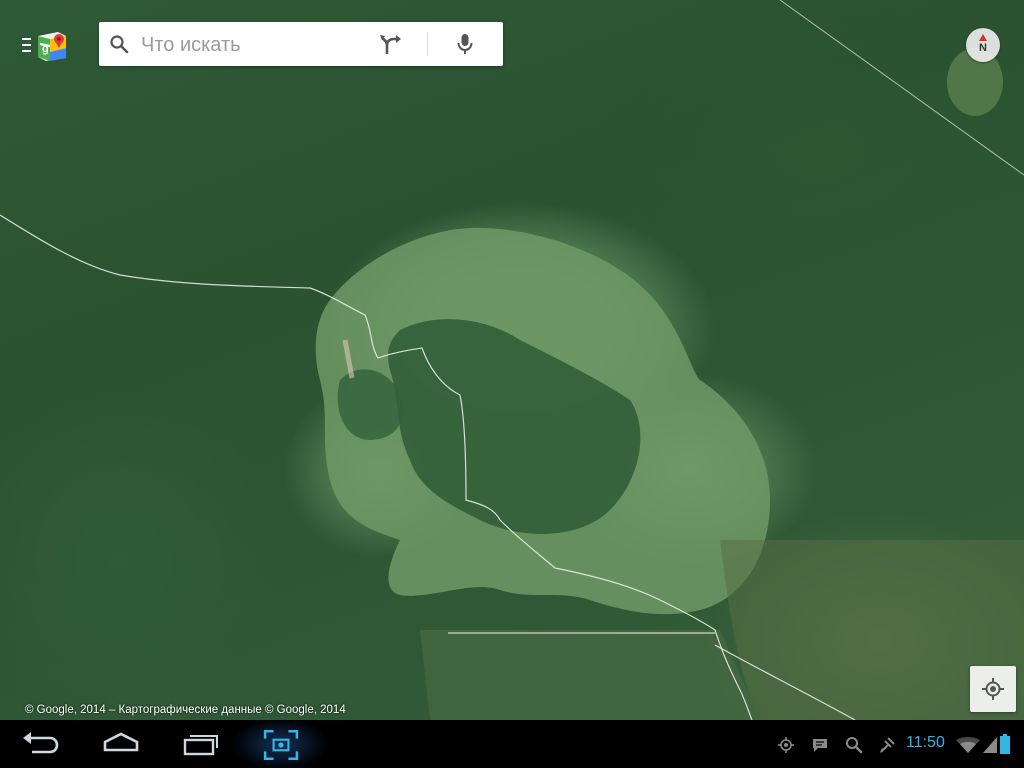  Describe the element at coordinates (983, 37) in the screenshot. I see `compass-icon` at that location.